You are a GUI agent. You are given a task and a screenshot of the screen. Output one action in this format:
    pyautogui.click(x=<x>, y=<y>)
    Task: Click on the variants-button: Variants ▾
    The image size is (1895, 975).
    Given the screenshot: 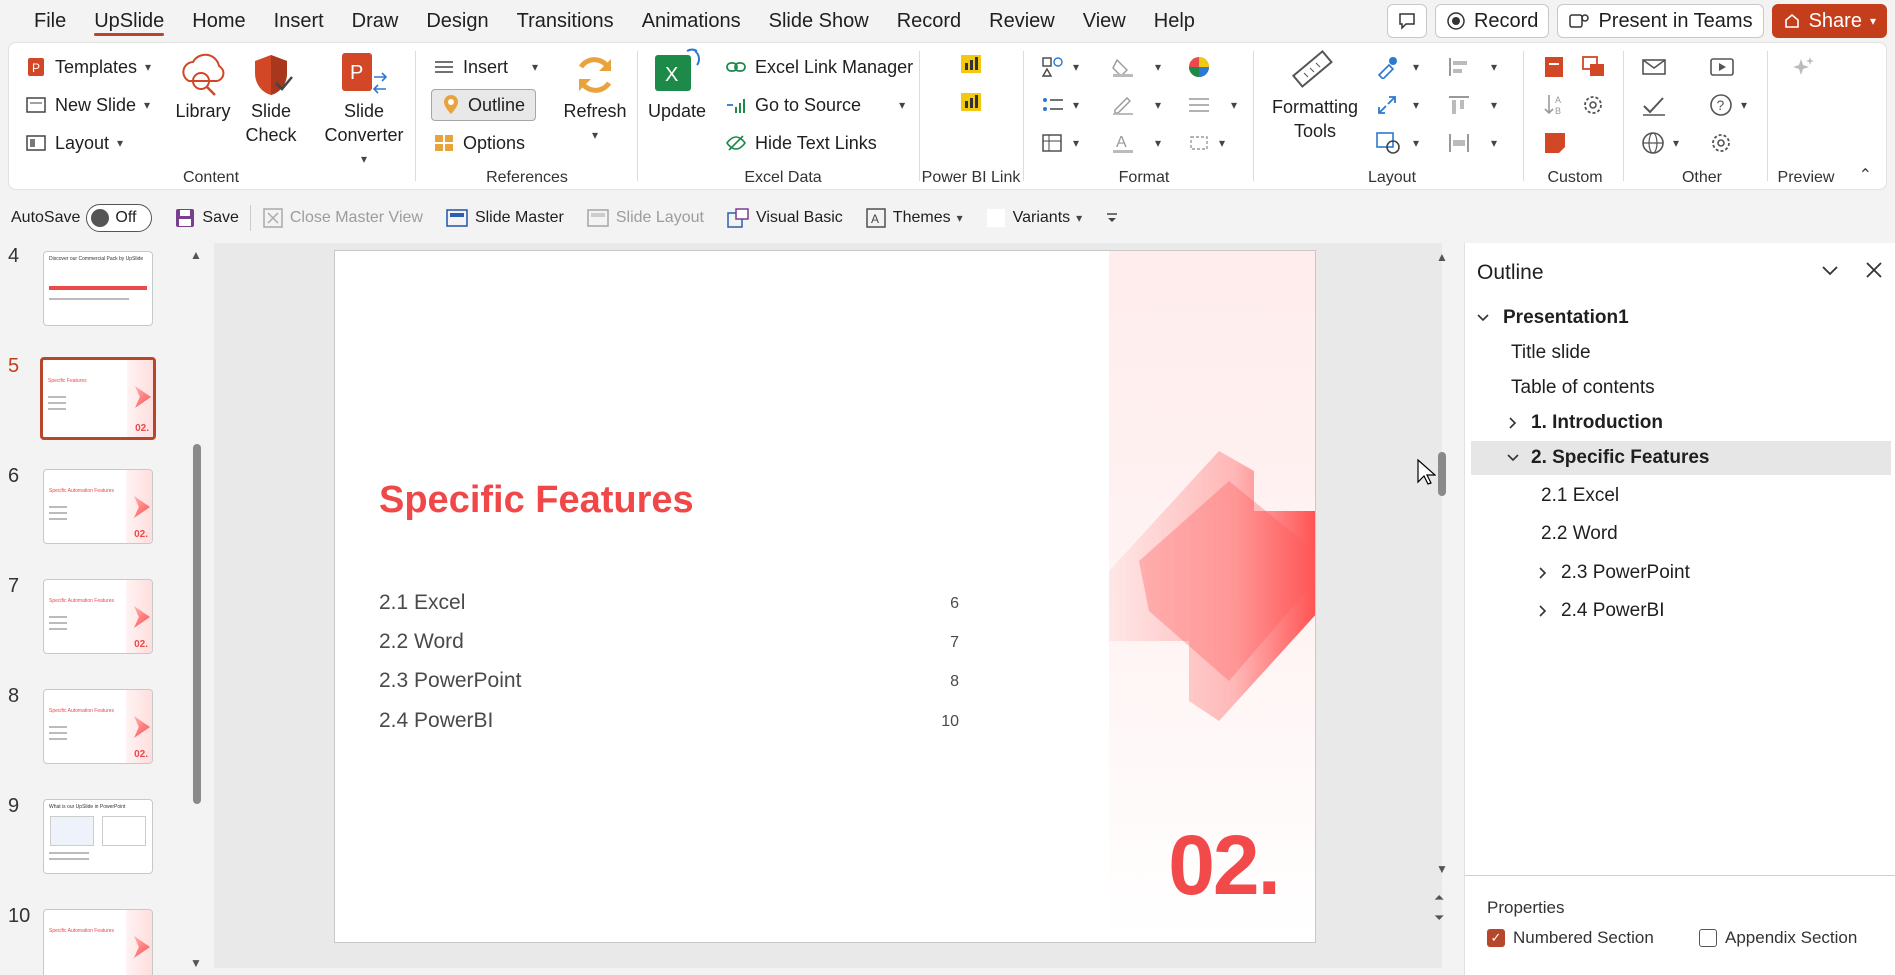 What is the action you would take?
    pyautogui.click(x=1034, y=218)
    